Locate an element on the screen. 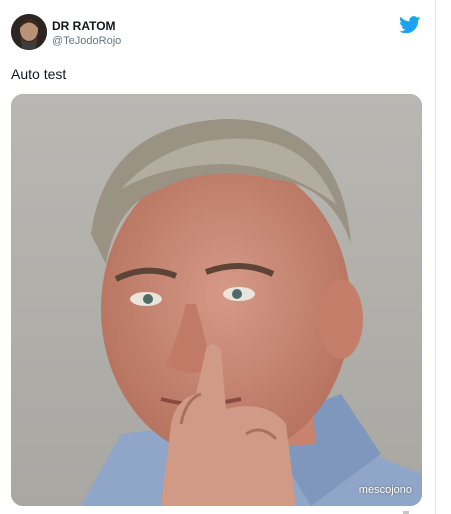 Image resolution: width=451 pixels, height=514 pixels. twitter-bird-icon is located at coordinates (410, 25).